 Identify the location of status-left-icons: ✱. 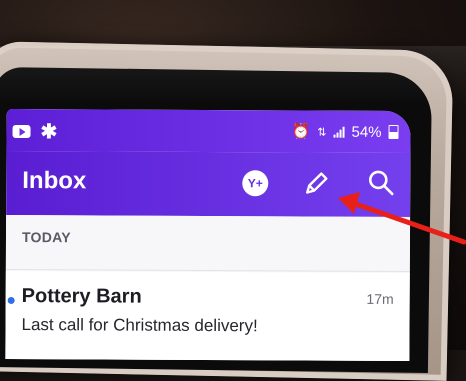
(34, 131).